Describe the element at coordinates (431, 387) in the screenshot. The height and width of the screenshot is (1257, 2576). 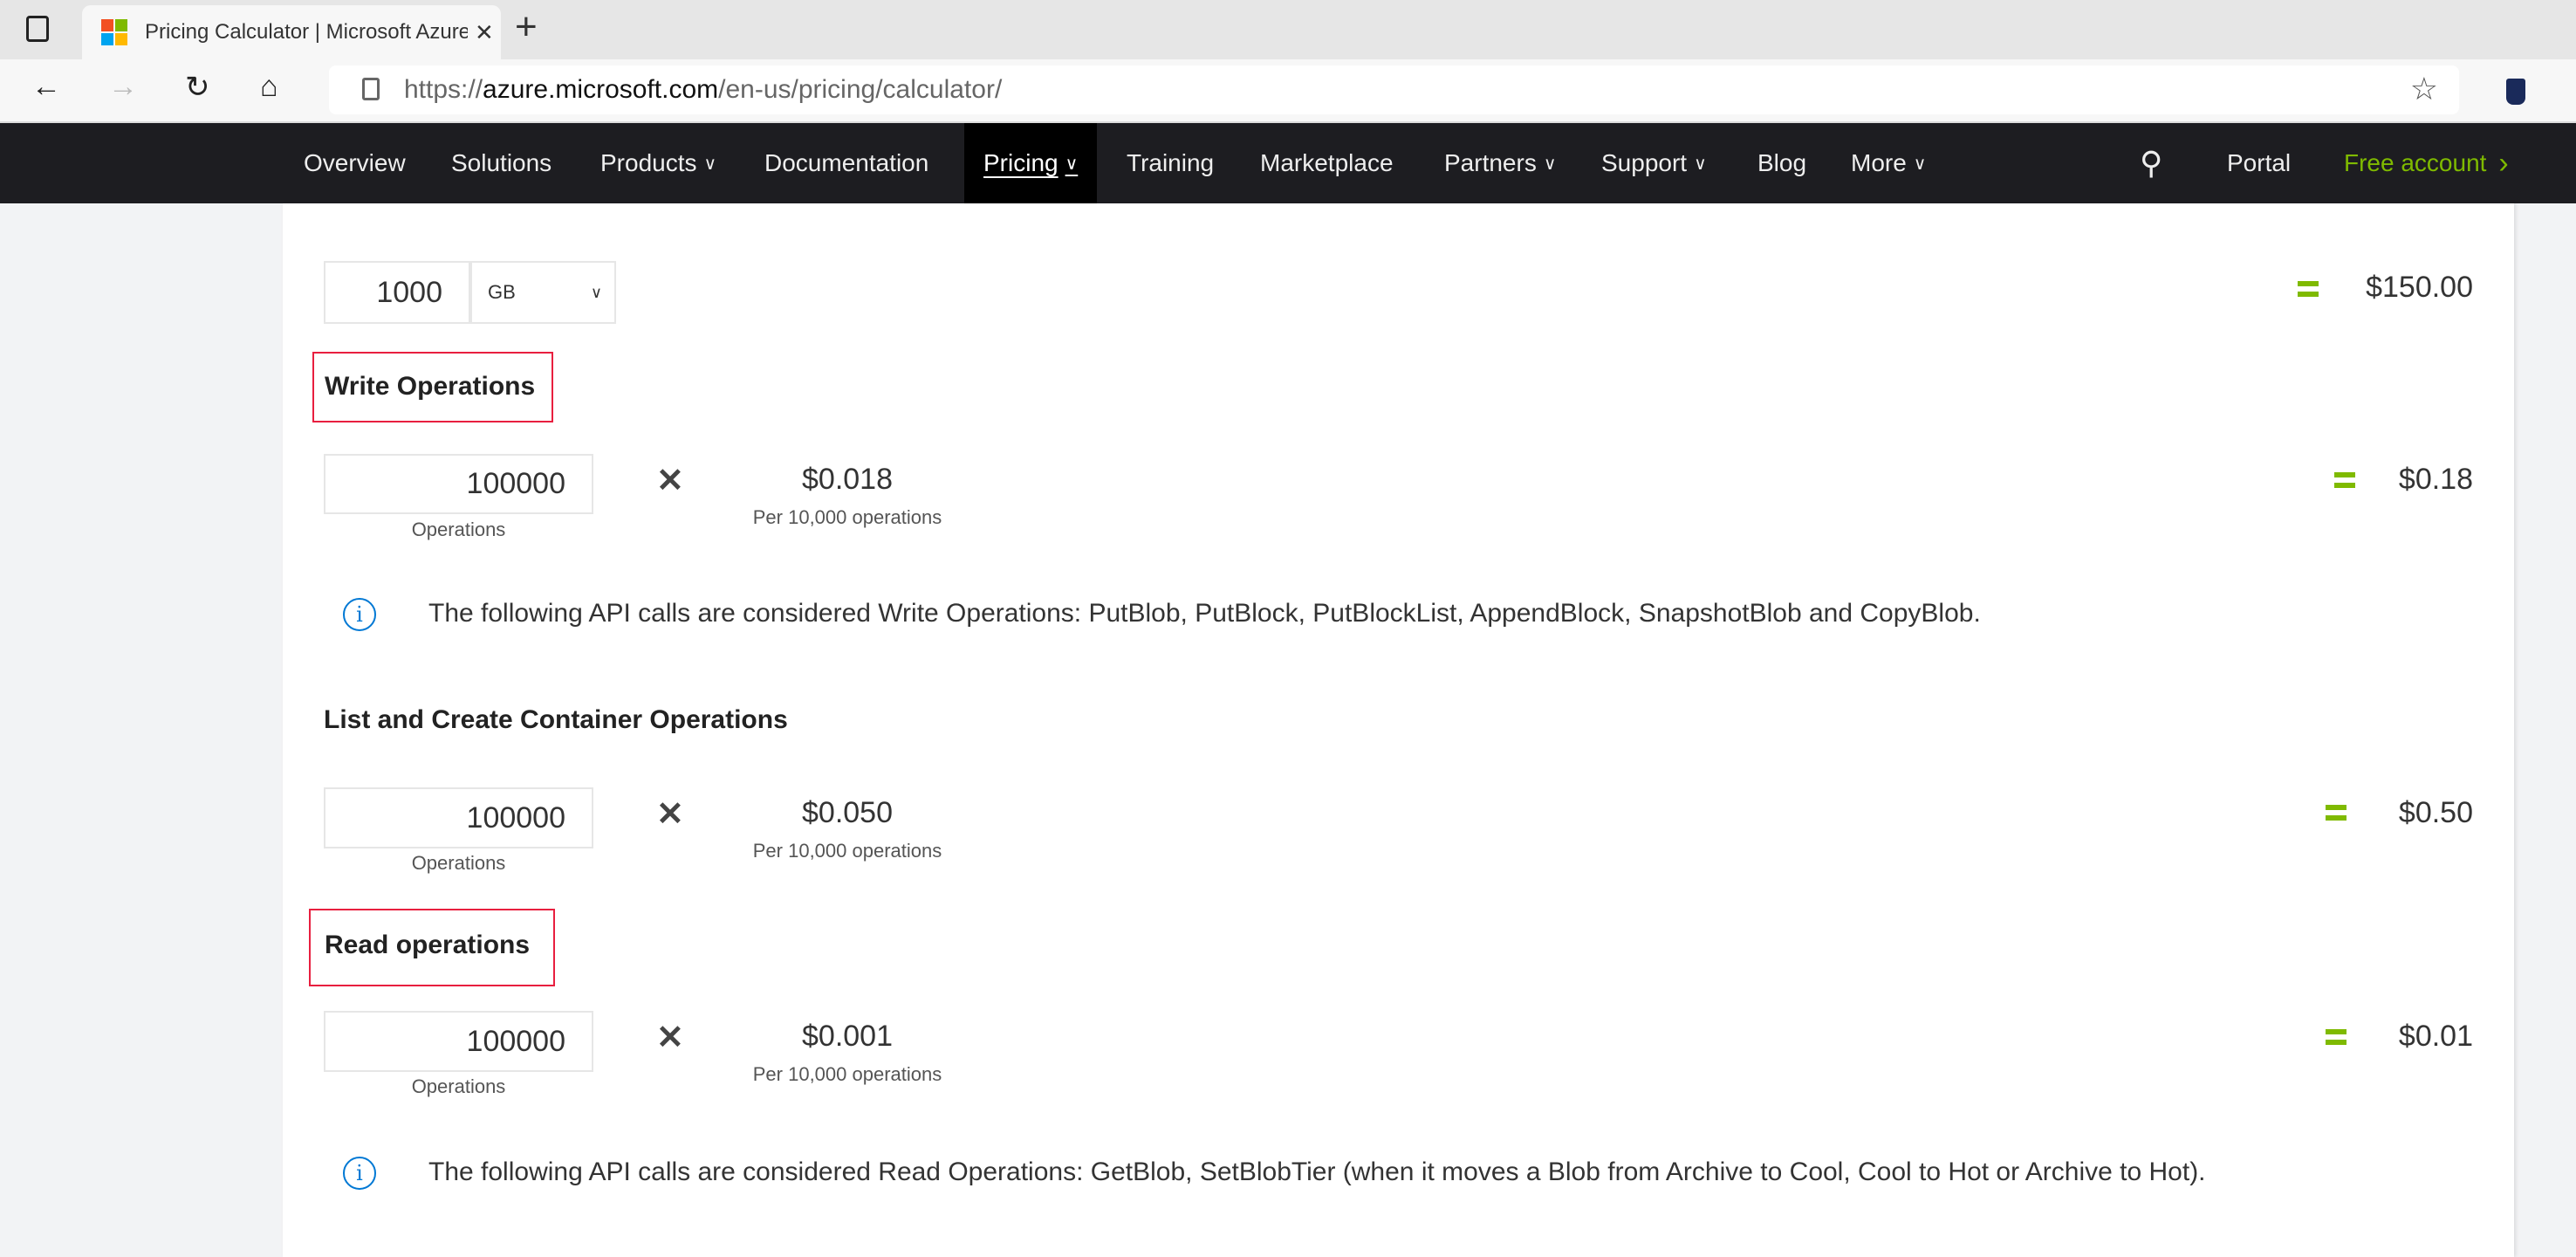
I see `write-operations-heading: Write Operations` at that location.